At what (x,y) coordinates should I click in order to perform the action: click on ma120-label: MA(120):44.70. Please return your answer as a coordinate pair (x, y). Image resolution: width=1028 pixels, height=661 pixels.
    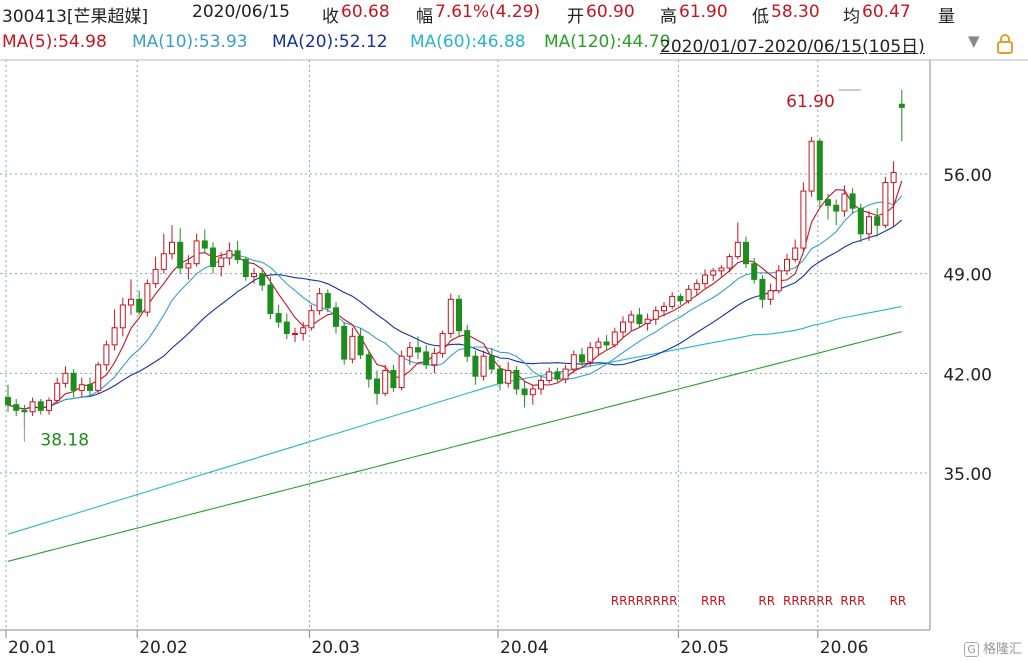
    Looking at the image, I should click on (607, 42).